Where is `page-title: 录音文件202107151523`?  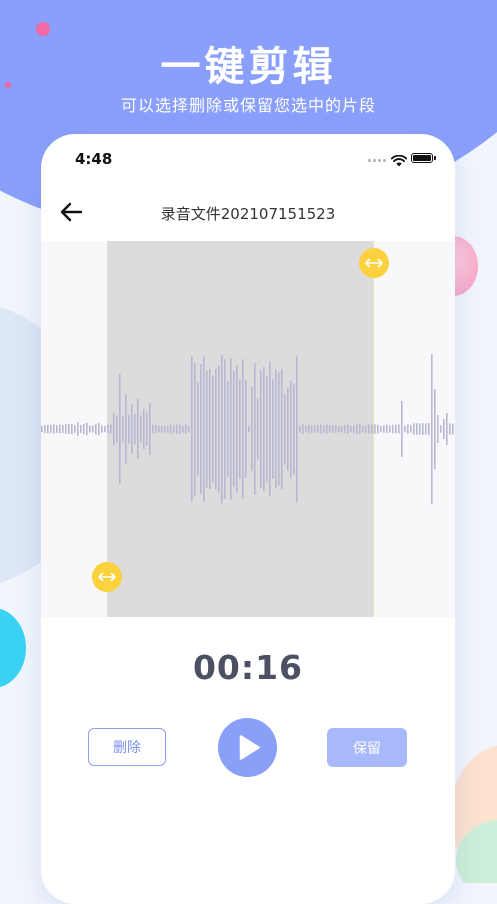
page-title: 录音文件202107151523 is located at coordinates (248, 214).